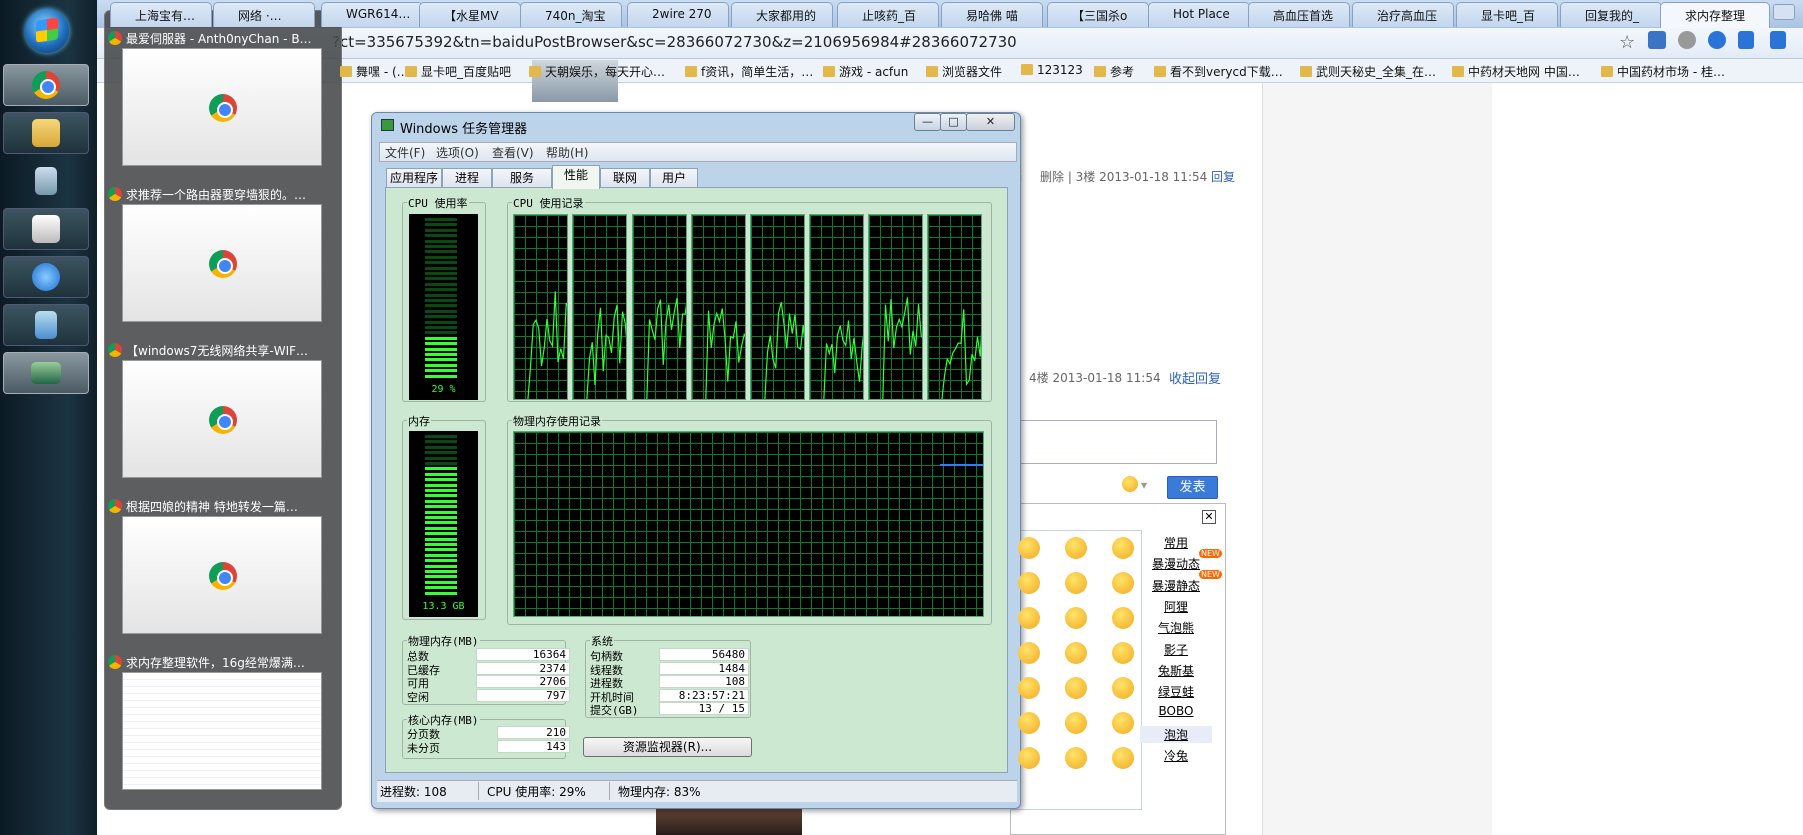 The width and height of the screenshot is (1803, 835). Describe the element at coordinates (1192, 487) in the screenshot. I see `send-button: 发表` at that location.